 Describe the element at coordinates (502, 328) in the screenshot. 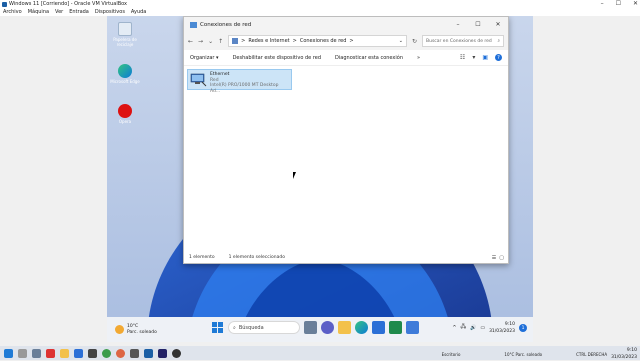

I see `clock: 9:10 31/03/2023` at that location.